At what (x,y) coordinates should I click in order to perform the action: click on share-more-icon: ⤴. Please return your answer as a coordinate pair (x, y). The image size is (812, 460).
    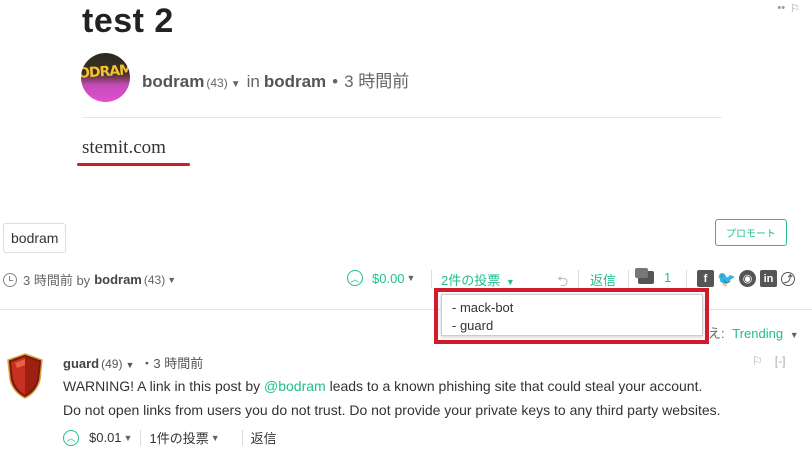
    Looking at the image, I should click on (788, 278).